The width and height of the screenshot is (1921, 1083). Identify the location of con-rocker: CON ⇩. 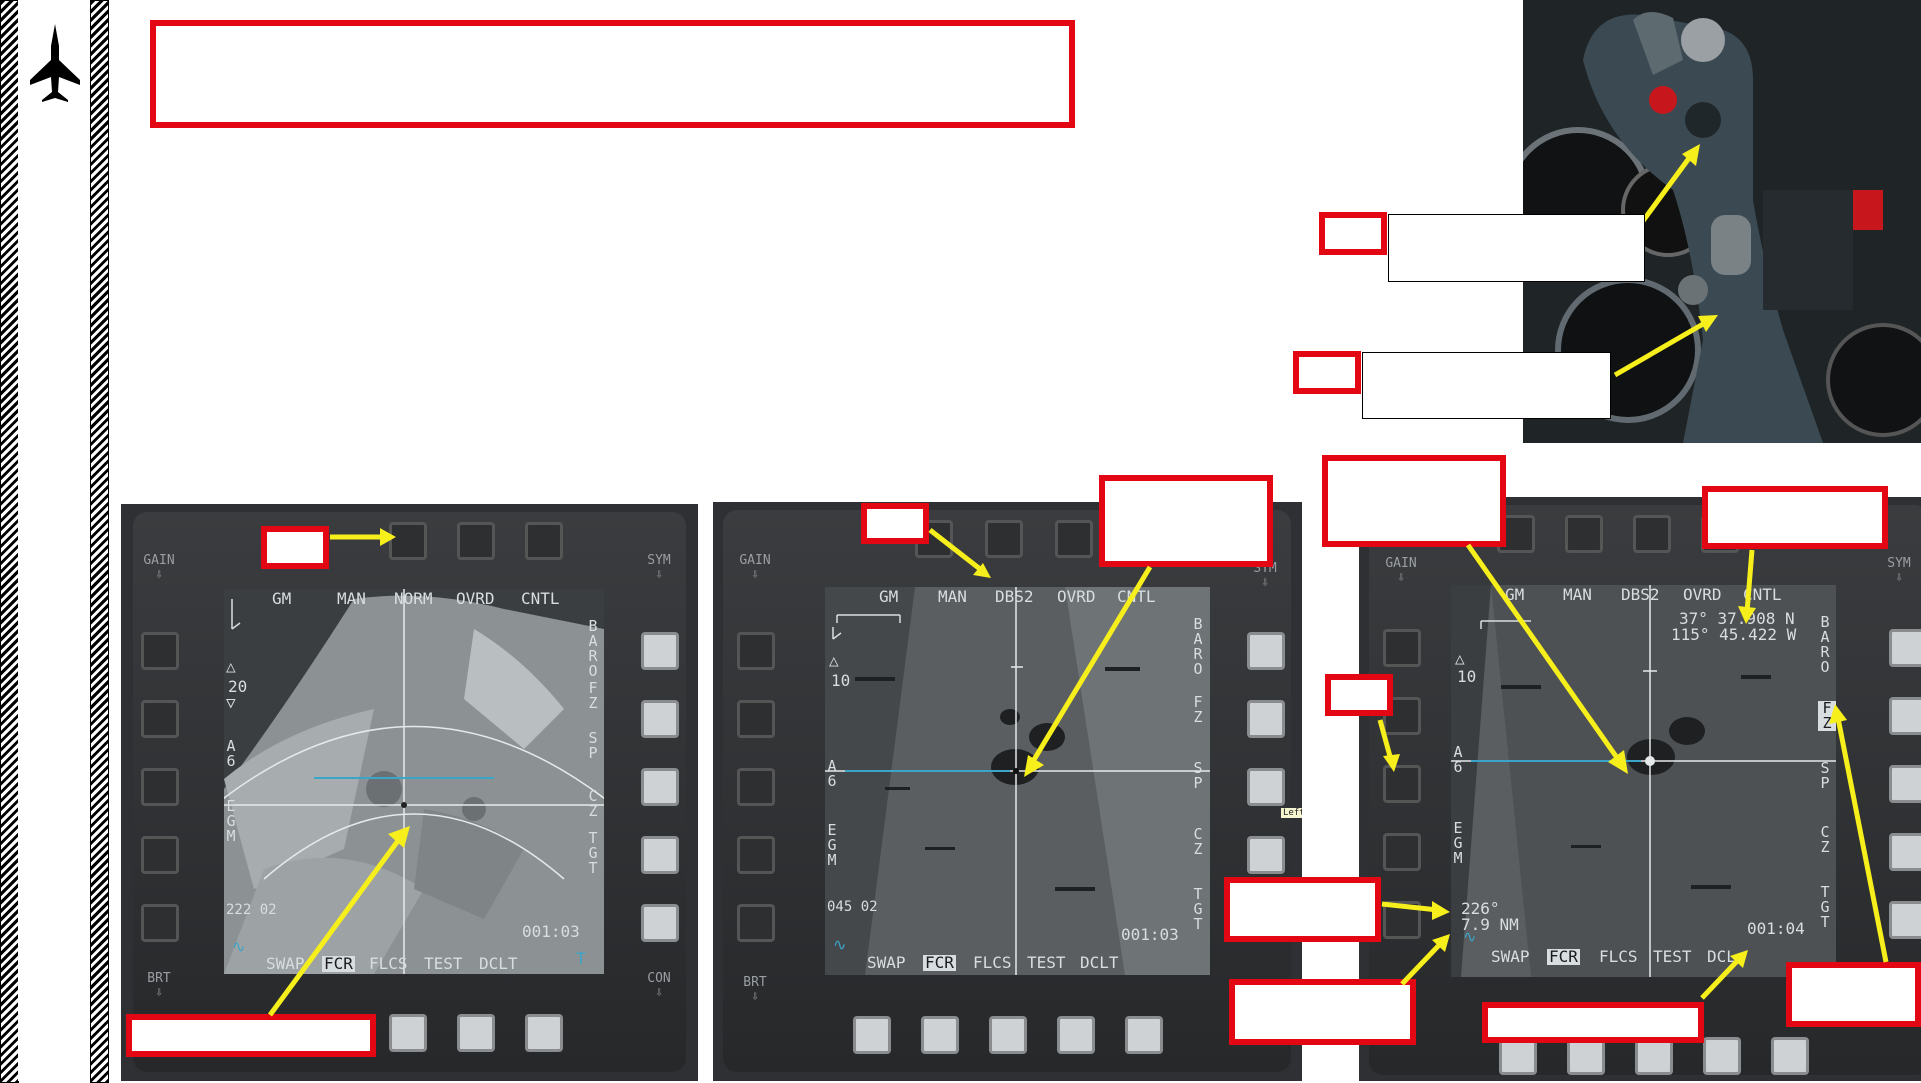
(659, 986).